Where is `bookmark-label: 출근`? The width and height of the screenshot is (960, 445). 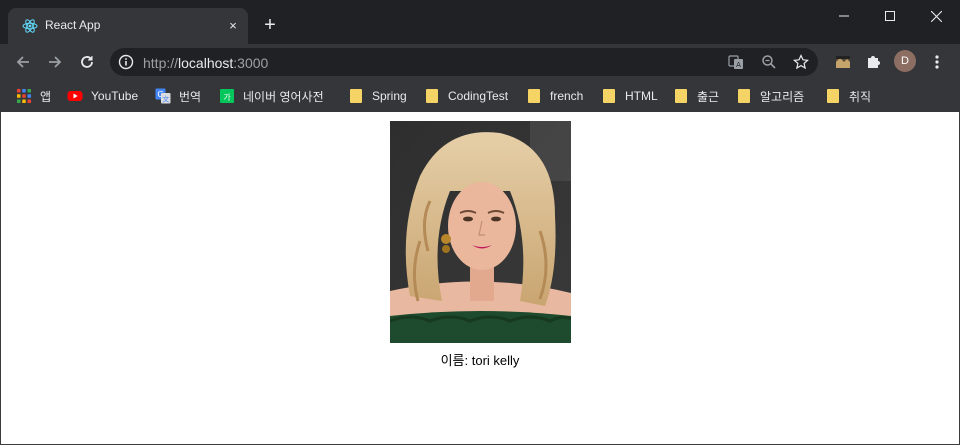
bookmark-label: 출근 is located at coordinates (708, 96).